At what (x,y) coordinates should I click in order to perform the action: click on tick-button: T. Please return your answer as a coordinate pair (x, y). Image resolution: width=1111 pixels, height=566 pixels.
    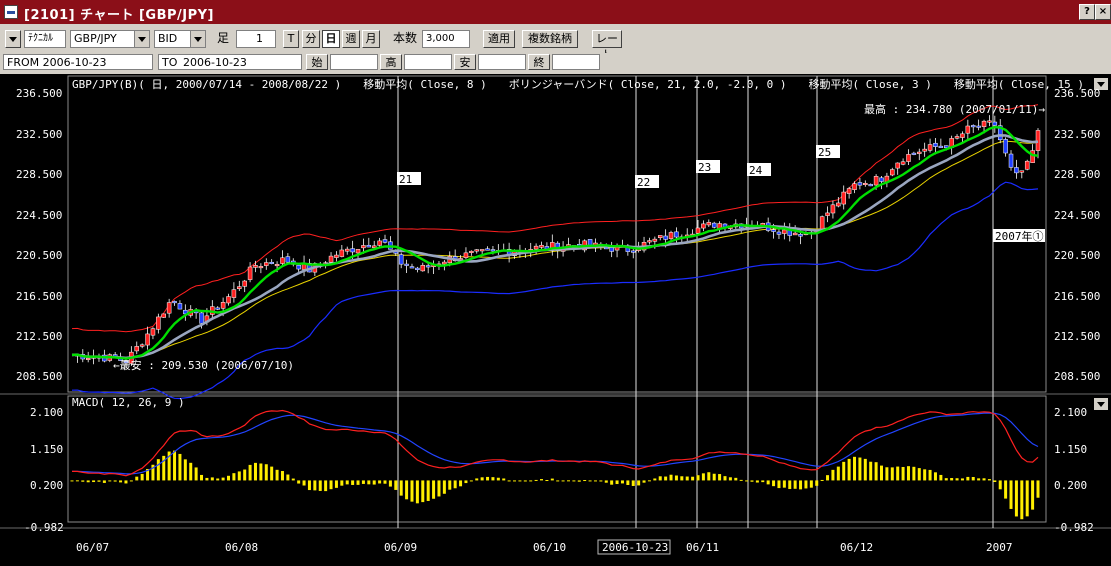
    Looking at the image, I should click on (291, 39).